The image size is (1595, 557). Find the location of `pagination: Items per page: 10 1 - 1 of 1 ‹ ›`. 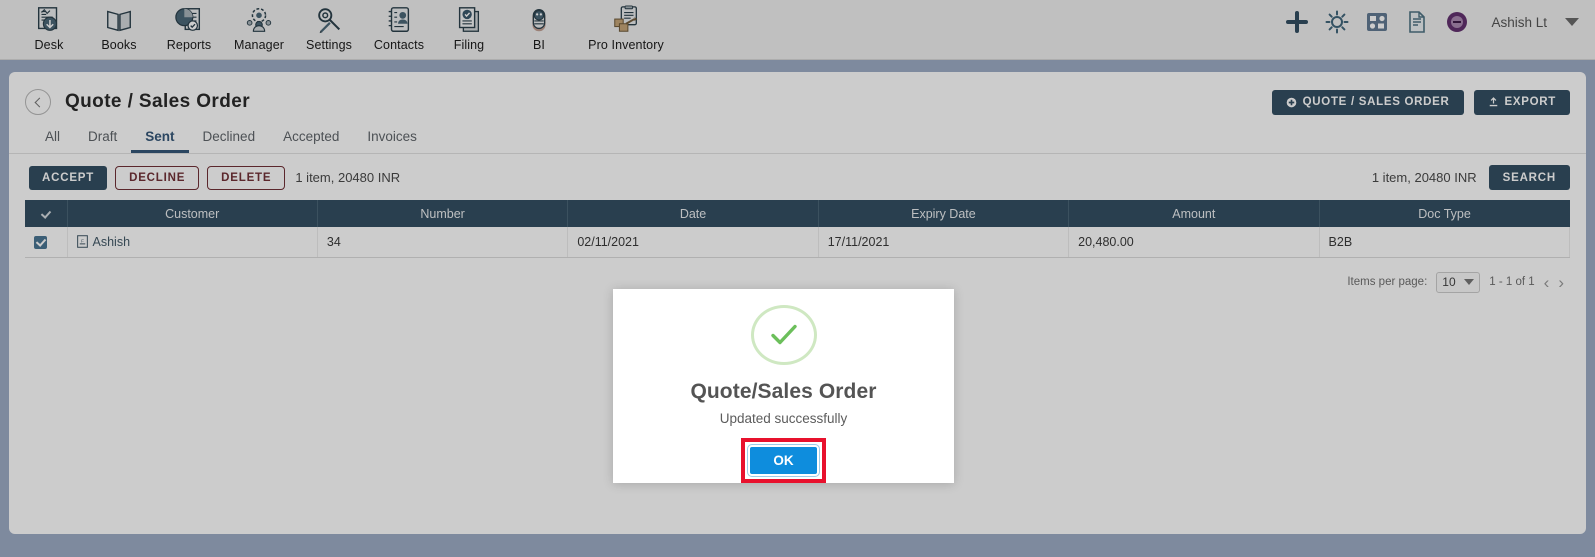

pagination: Items per page: 10 1 - 1 of 1 ‹ › is located at coordinates (797, 275).